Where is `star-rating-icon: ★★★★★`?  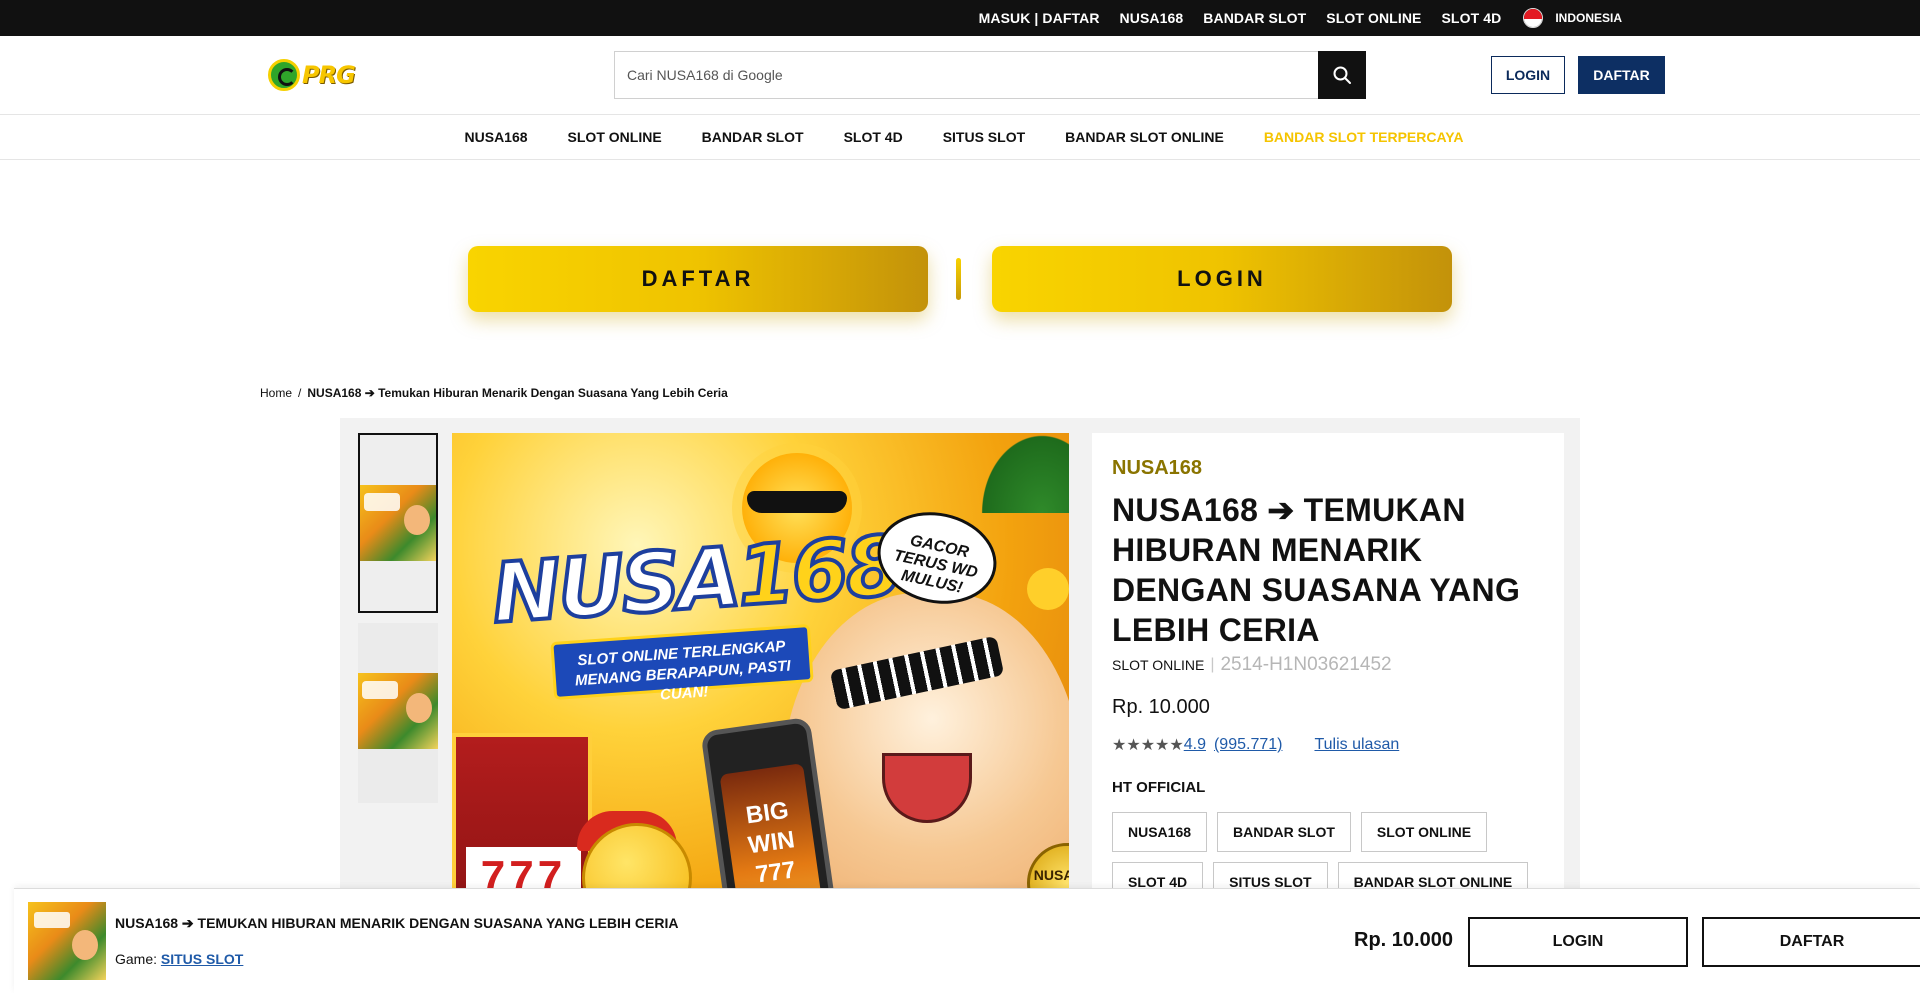 star-rating-icon: ★★★★★ is located at coordinates (1148, 745).